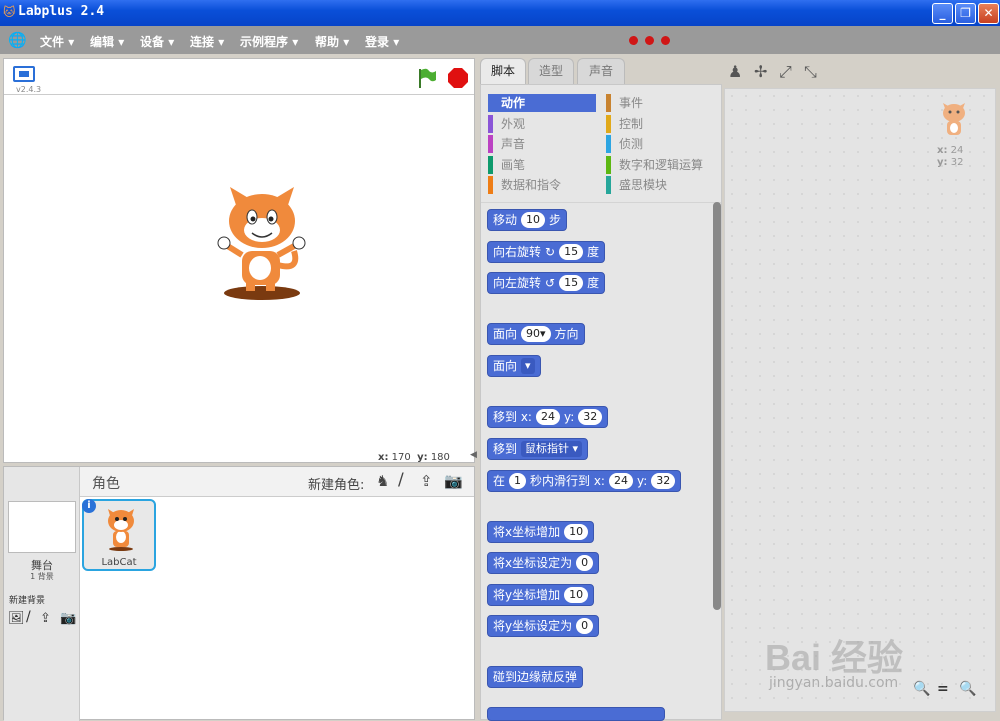 The height and width of the screenshot is (721, 1000). What do you see at coordinates (527, 220) in the screenshot?
I see `move-steps-block: 移动 10 步` at bounding box center [527, 220].